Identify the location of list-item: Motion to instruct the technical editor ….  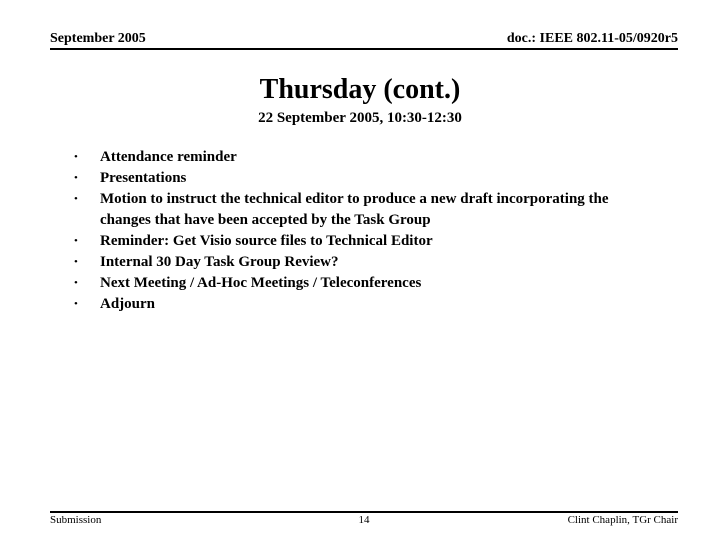
(362, 209).